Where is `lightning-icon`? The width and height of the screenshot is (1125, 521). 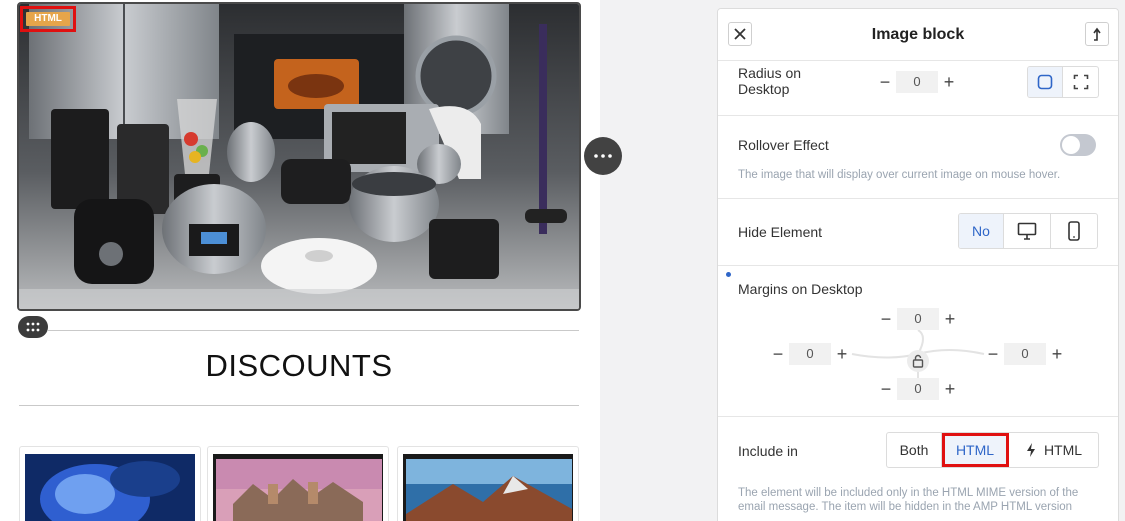 lightning-icon is located at coordinates (1030, 450).